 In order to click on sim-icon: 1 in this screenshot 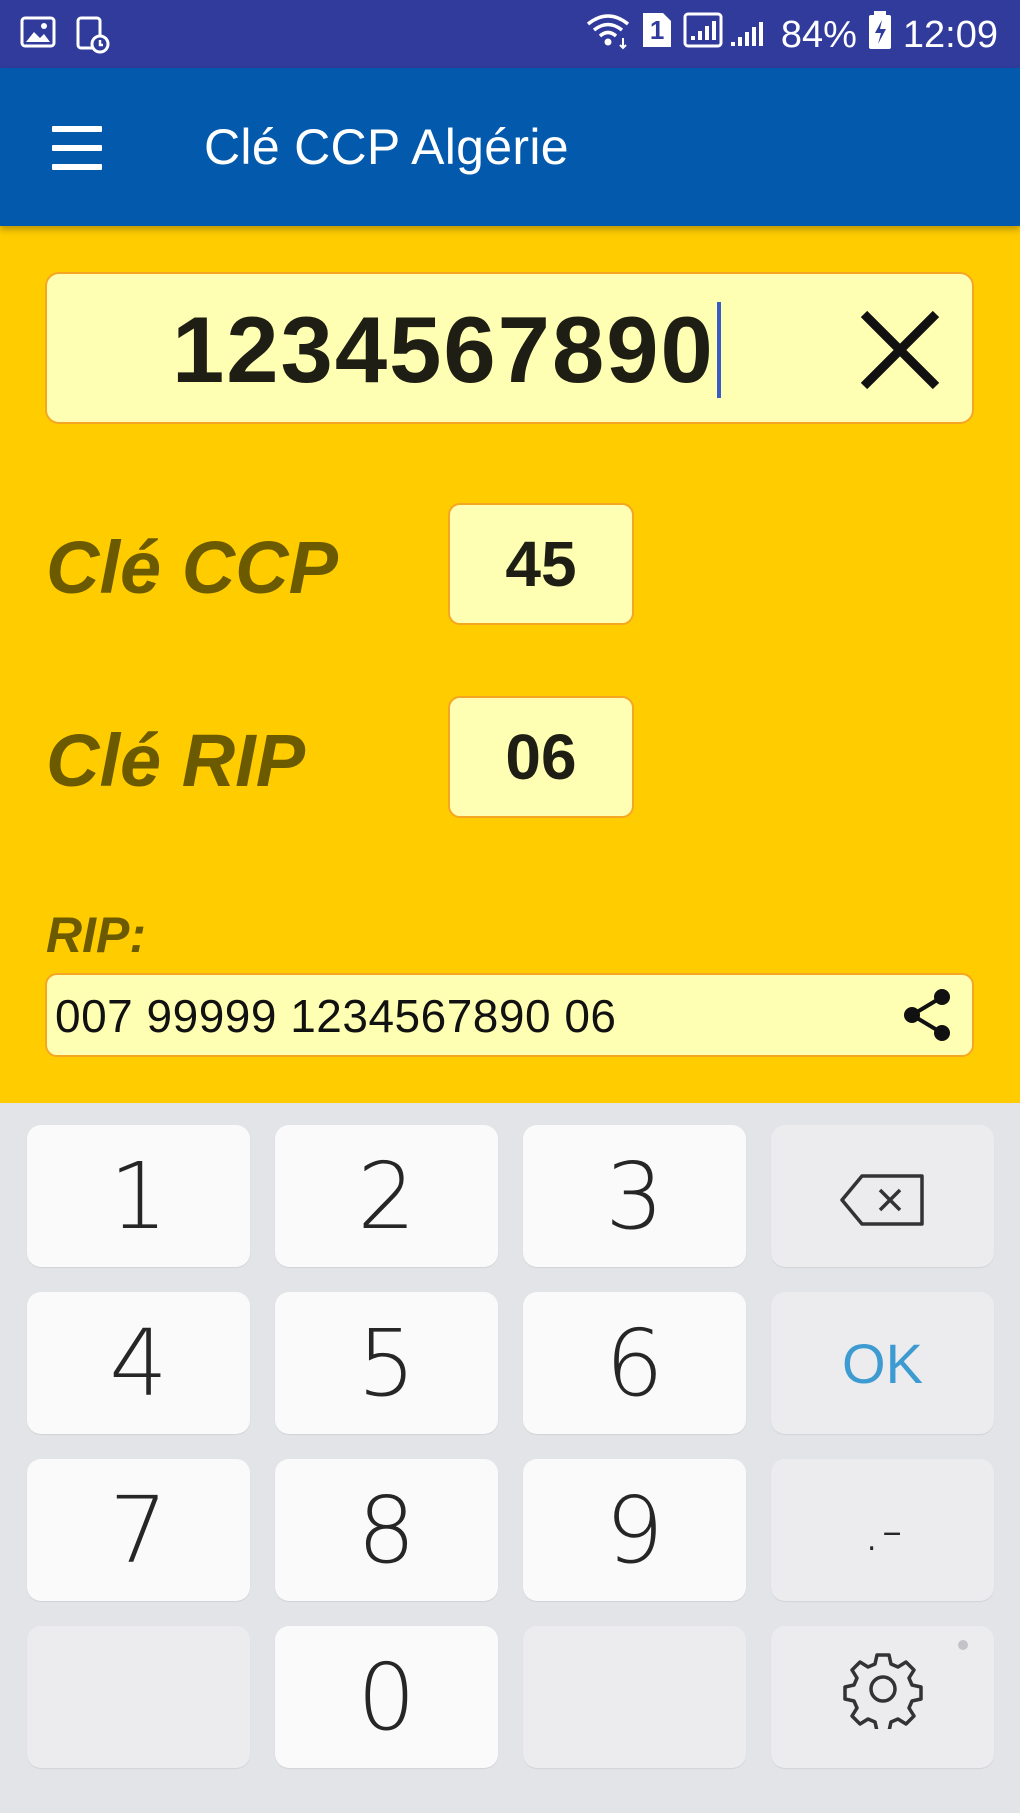, I will do `click(657, 35)`.